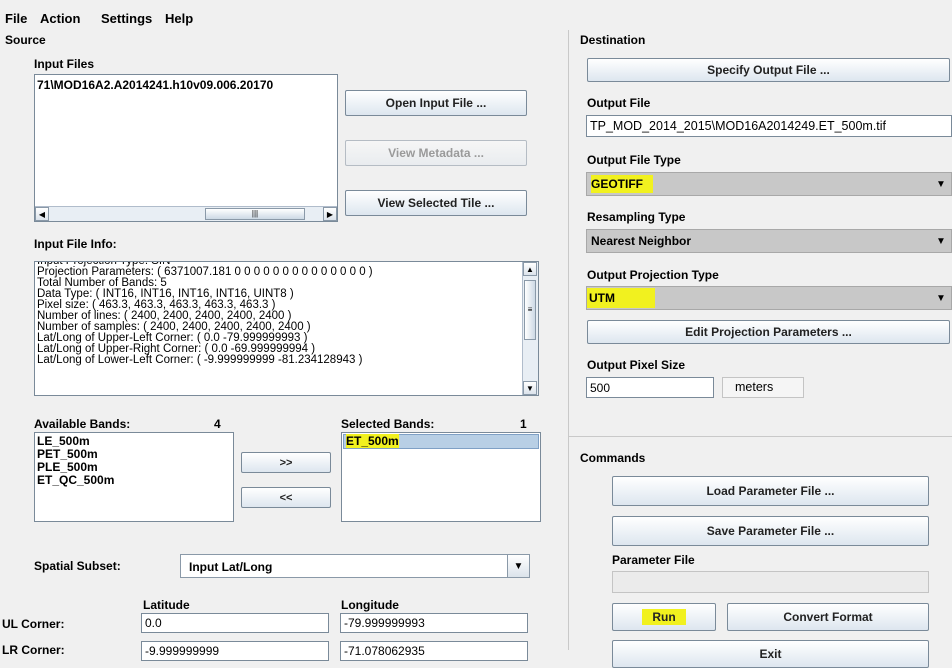 This screenshot has height=668, width=952. I want to click on selected-bands-count: 1, so click(523, 424).